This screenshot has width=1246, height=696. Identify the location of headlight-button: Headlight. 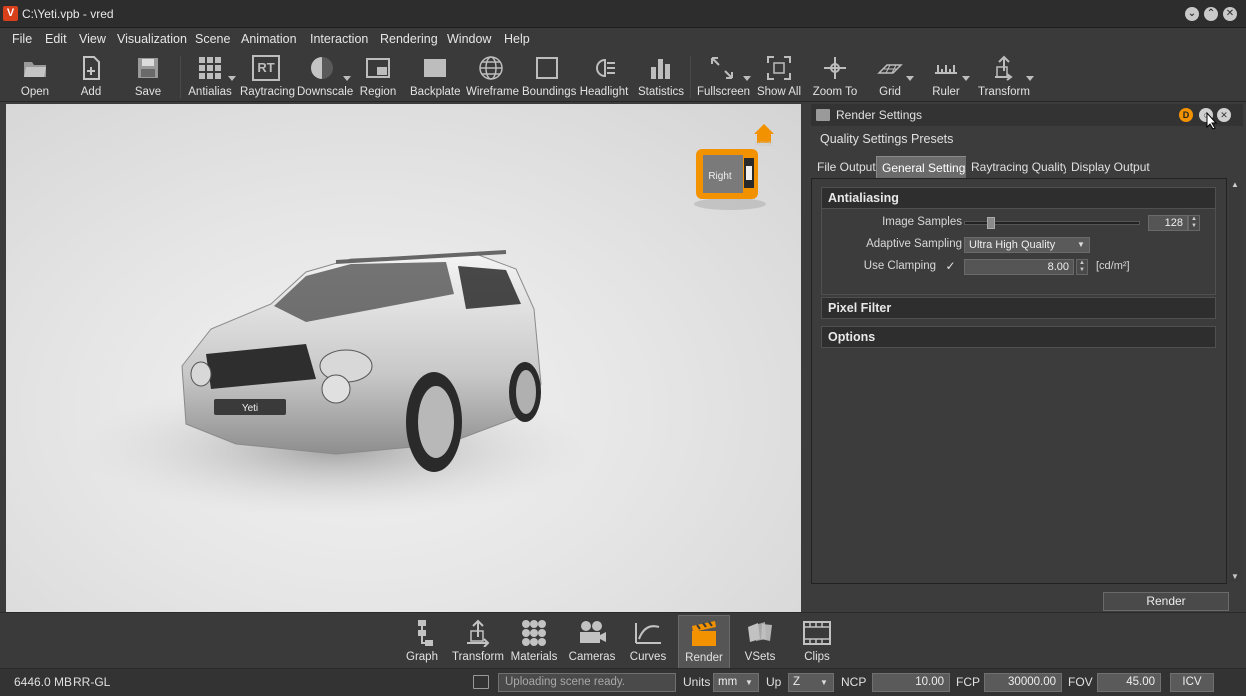
(604, 77).